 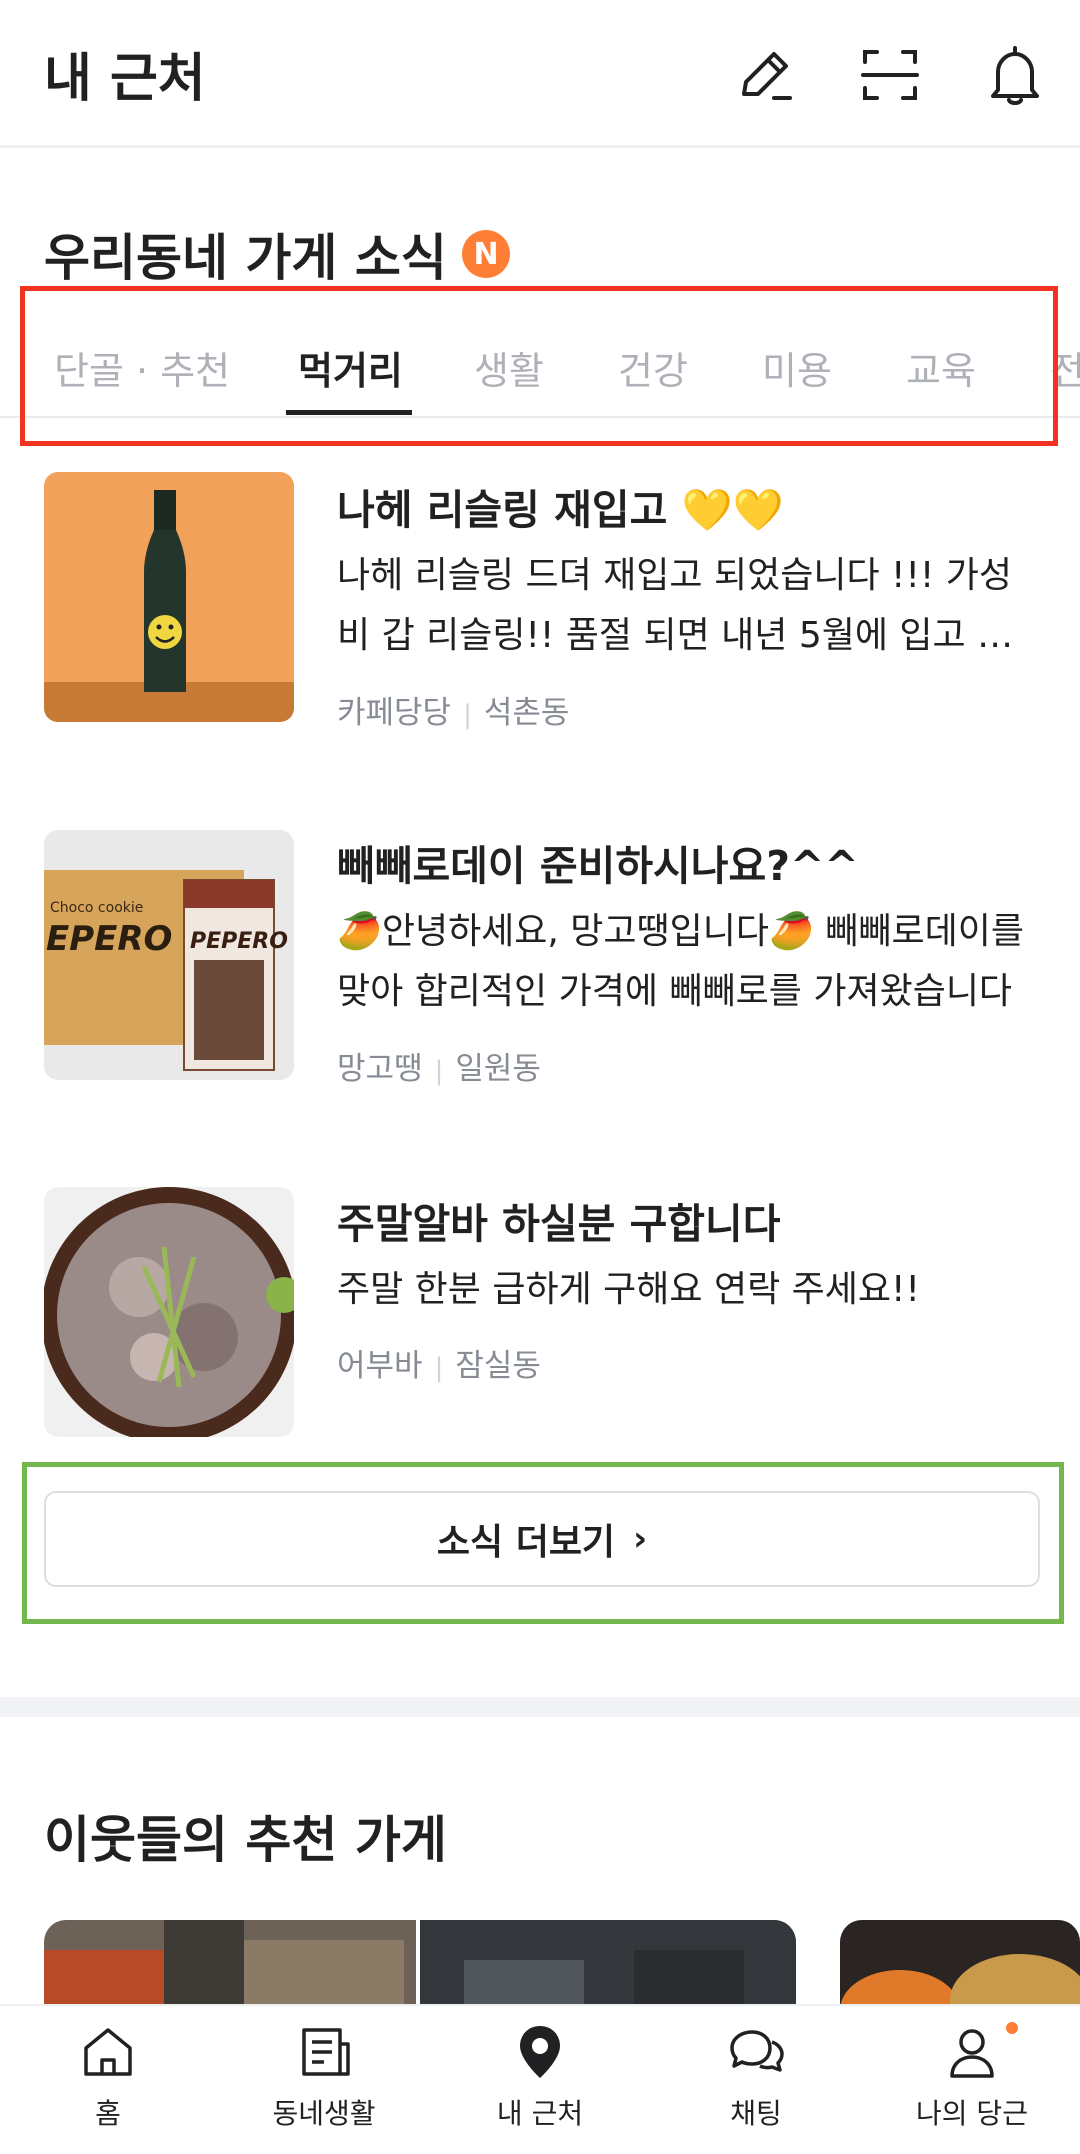 I want to click on tab-more: 전, so click(x=1065, y=367).